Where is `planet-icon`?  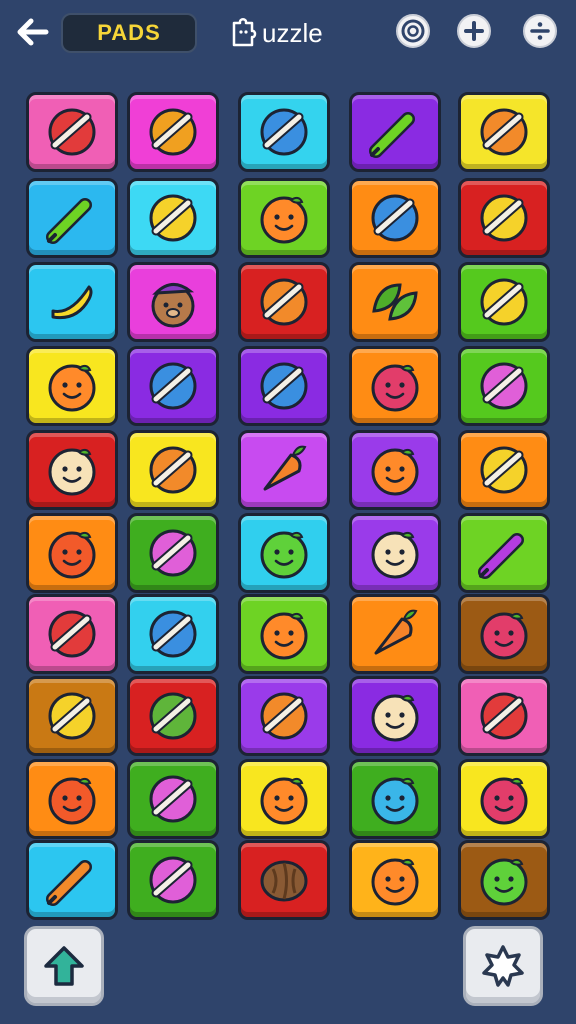
planet-icon is located at coordinates (504, 132).